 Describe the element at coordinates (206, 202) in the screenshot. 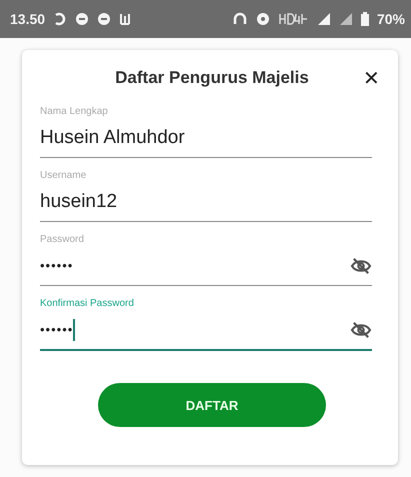

I see `input-field: husein12` at that location.